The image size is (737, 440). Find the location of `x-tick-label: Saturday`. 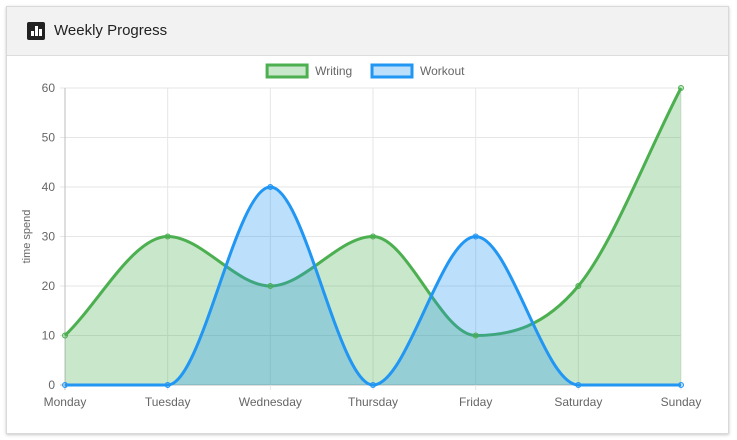

x-tick-label: Saturday is located at coordinates (578, 402).